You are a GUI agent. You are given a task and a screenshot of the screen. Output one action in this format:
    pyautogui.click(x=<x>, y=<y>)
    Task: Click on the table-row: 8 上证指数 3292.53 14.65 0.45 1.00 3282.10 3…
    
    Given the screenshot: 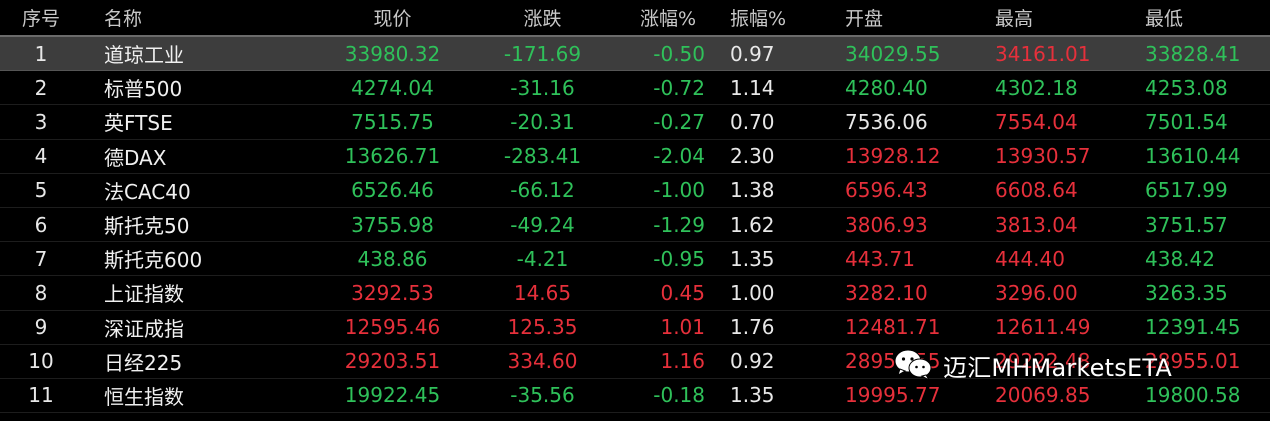 What is the action you would take?
    pyautogui.click(x=635, y=293)
    